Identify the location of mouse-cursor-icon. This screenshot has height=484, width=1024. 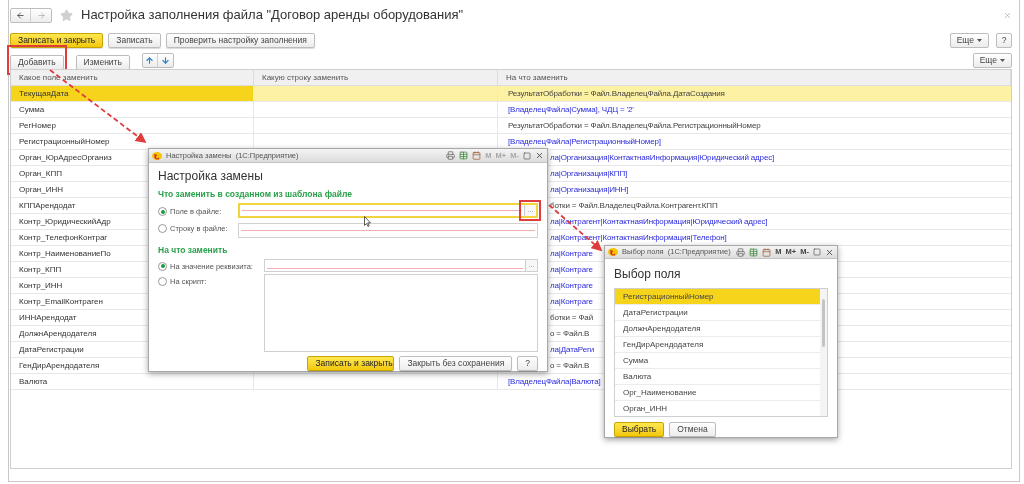
(367, 221).